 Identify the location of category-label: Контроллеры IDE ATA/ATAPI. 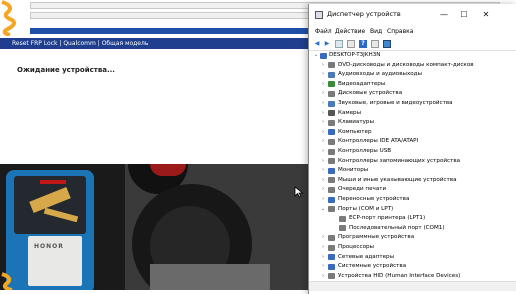
(378, 141).